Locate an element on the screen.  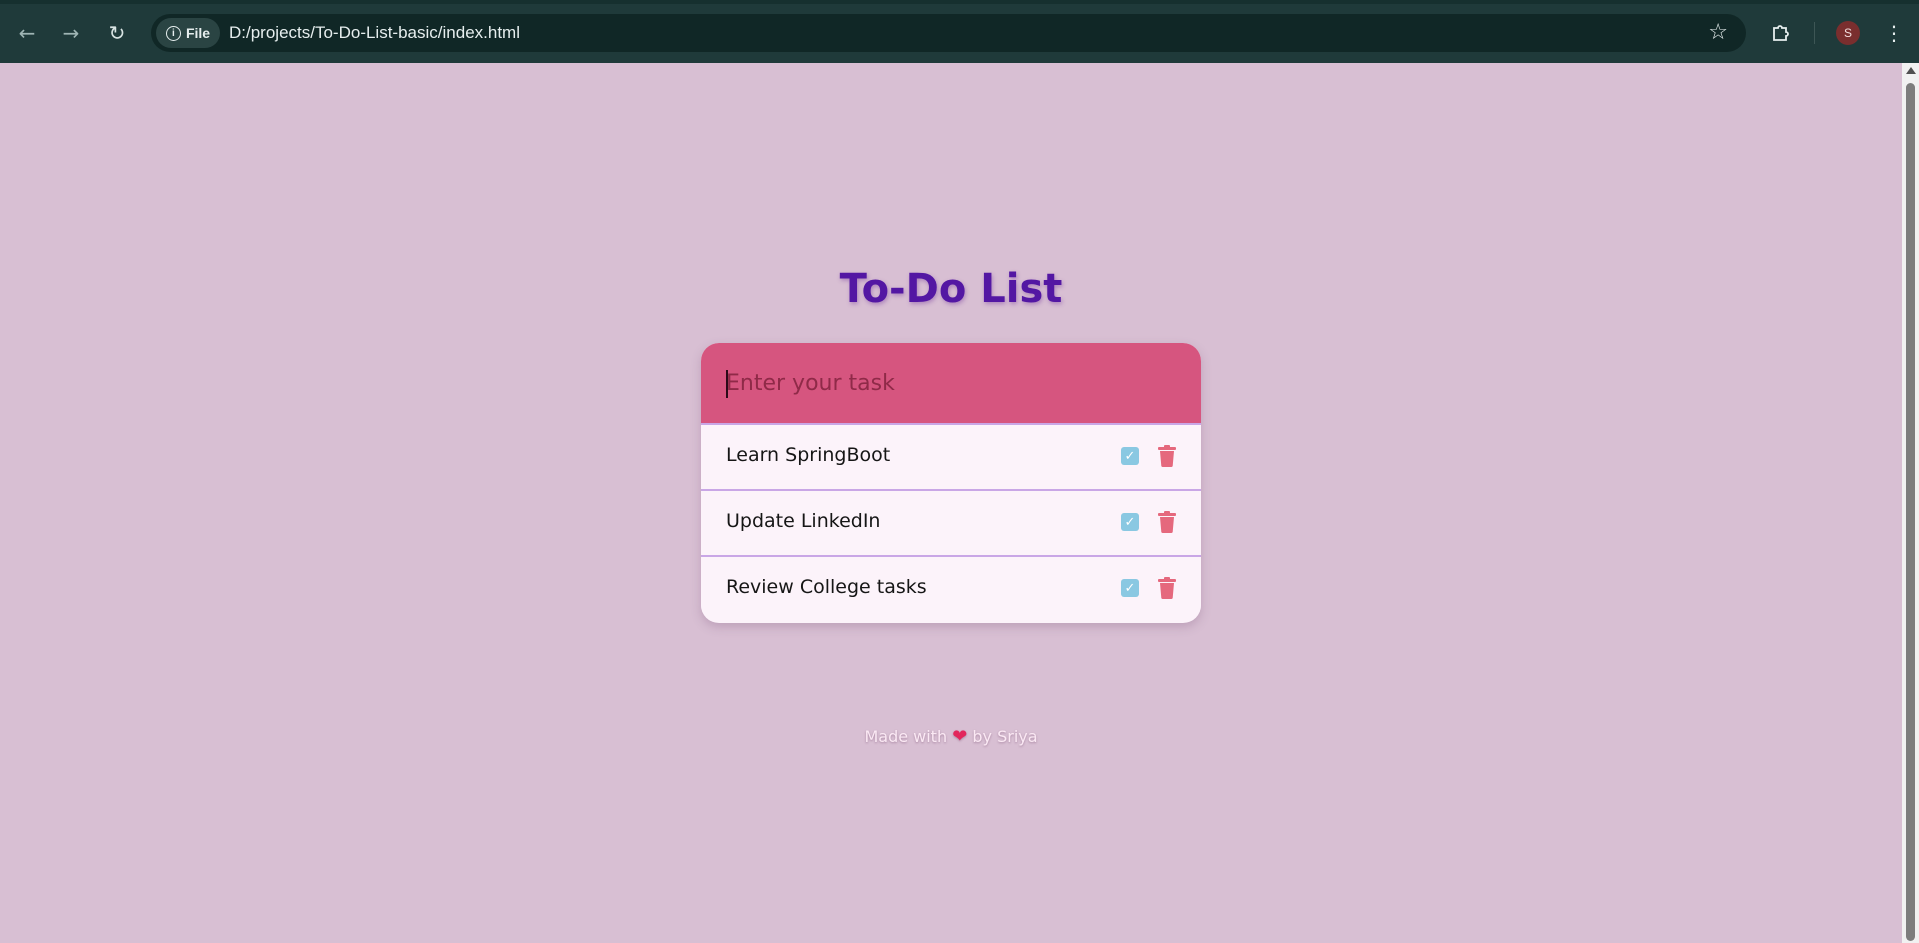
info-icon: i is located at coordinates (173, 33).